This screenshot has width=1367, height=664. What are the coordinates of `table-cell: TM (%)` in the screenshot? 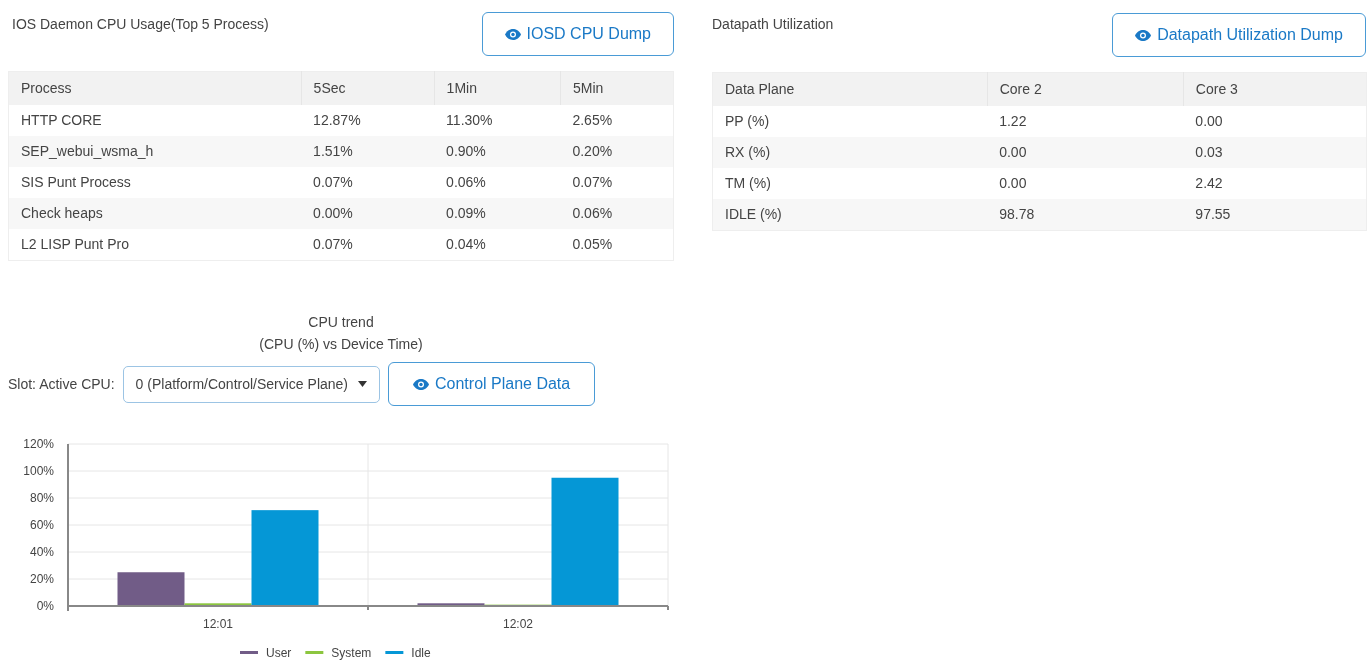 It's located at (850, 183).